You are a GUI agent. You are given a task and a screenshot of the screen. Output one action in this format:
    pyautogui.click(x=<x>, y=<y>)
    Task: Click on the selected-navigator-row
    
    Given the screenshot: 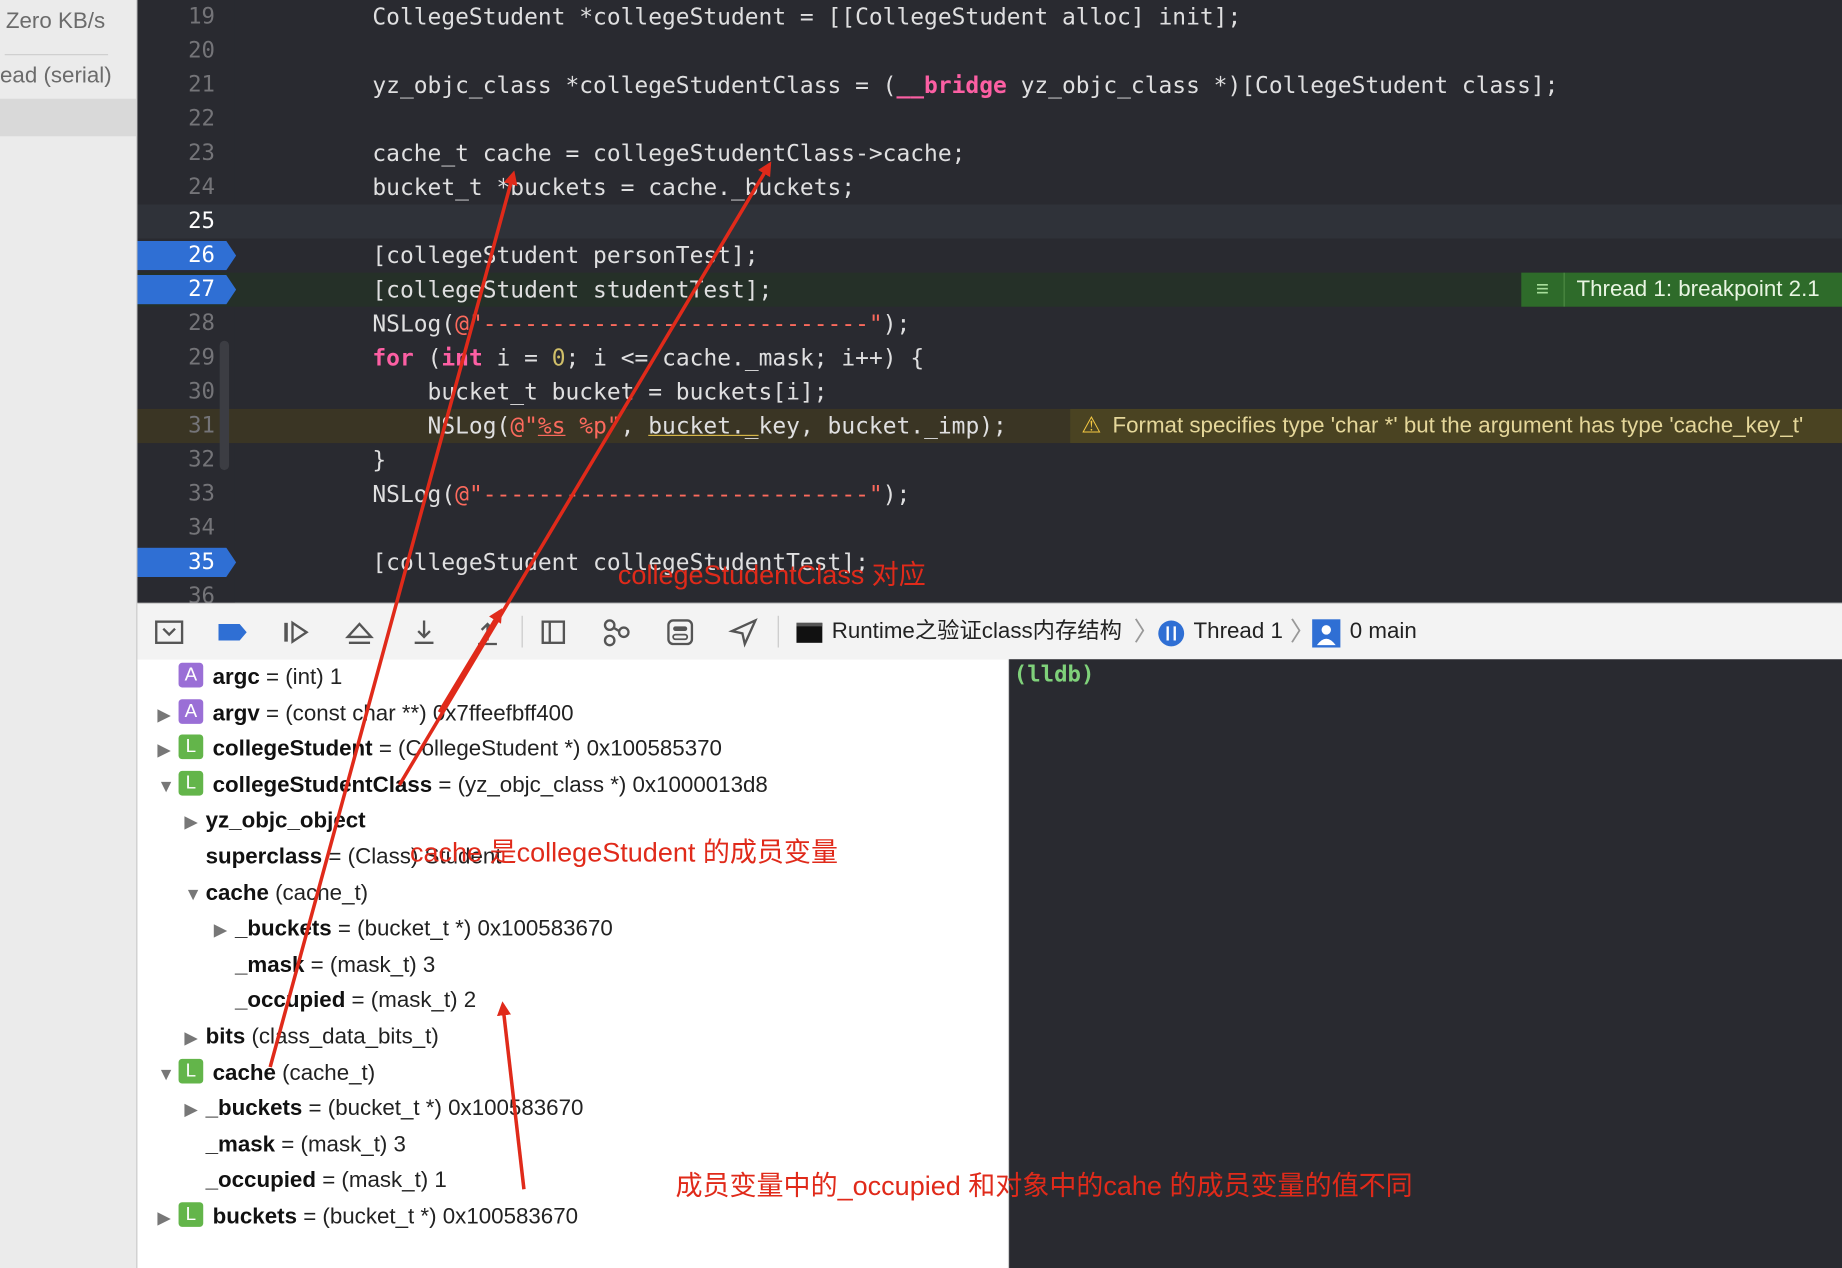 What is the action you would take?
    pyautogui.click(x=68, y=117)
    